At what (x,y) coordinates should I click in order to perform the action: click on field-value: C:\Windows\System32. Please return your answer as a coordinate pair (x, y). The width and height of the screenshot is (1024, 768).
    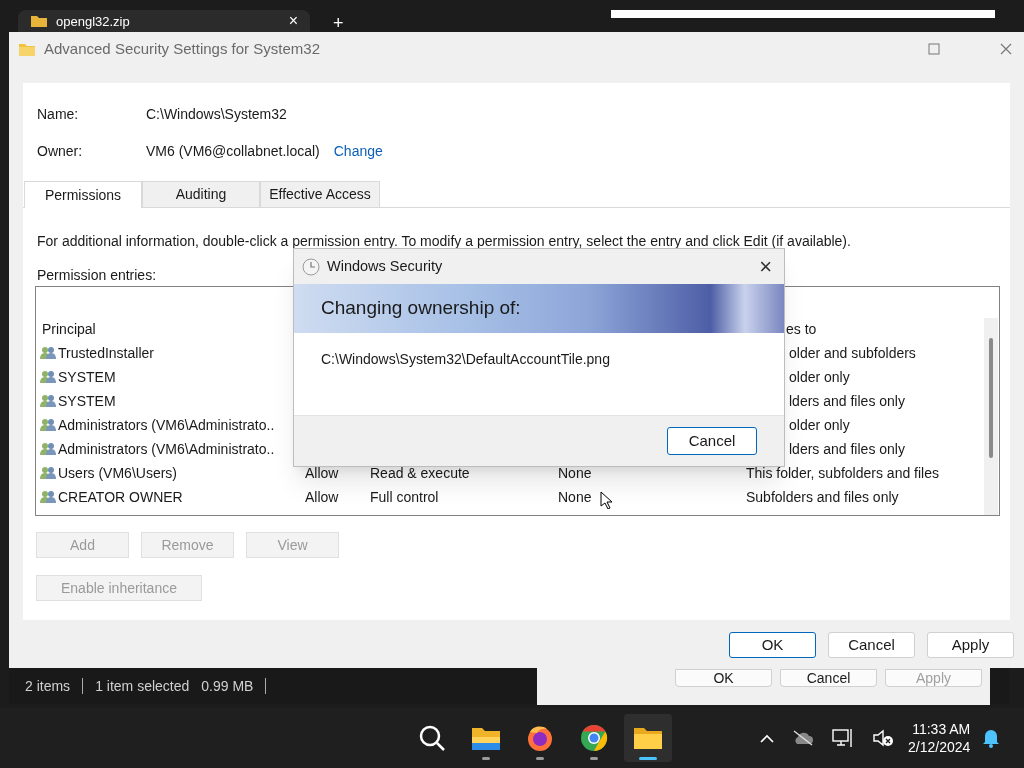
    Looking at the image, I should click on (216, 114).